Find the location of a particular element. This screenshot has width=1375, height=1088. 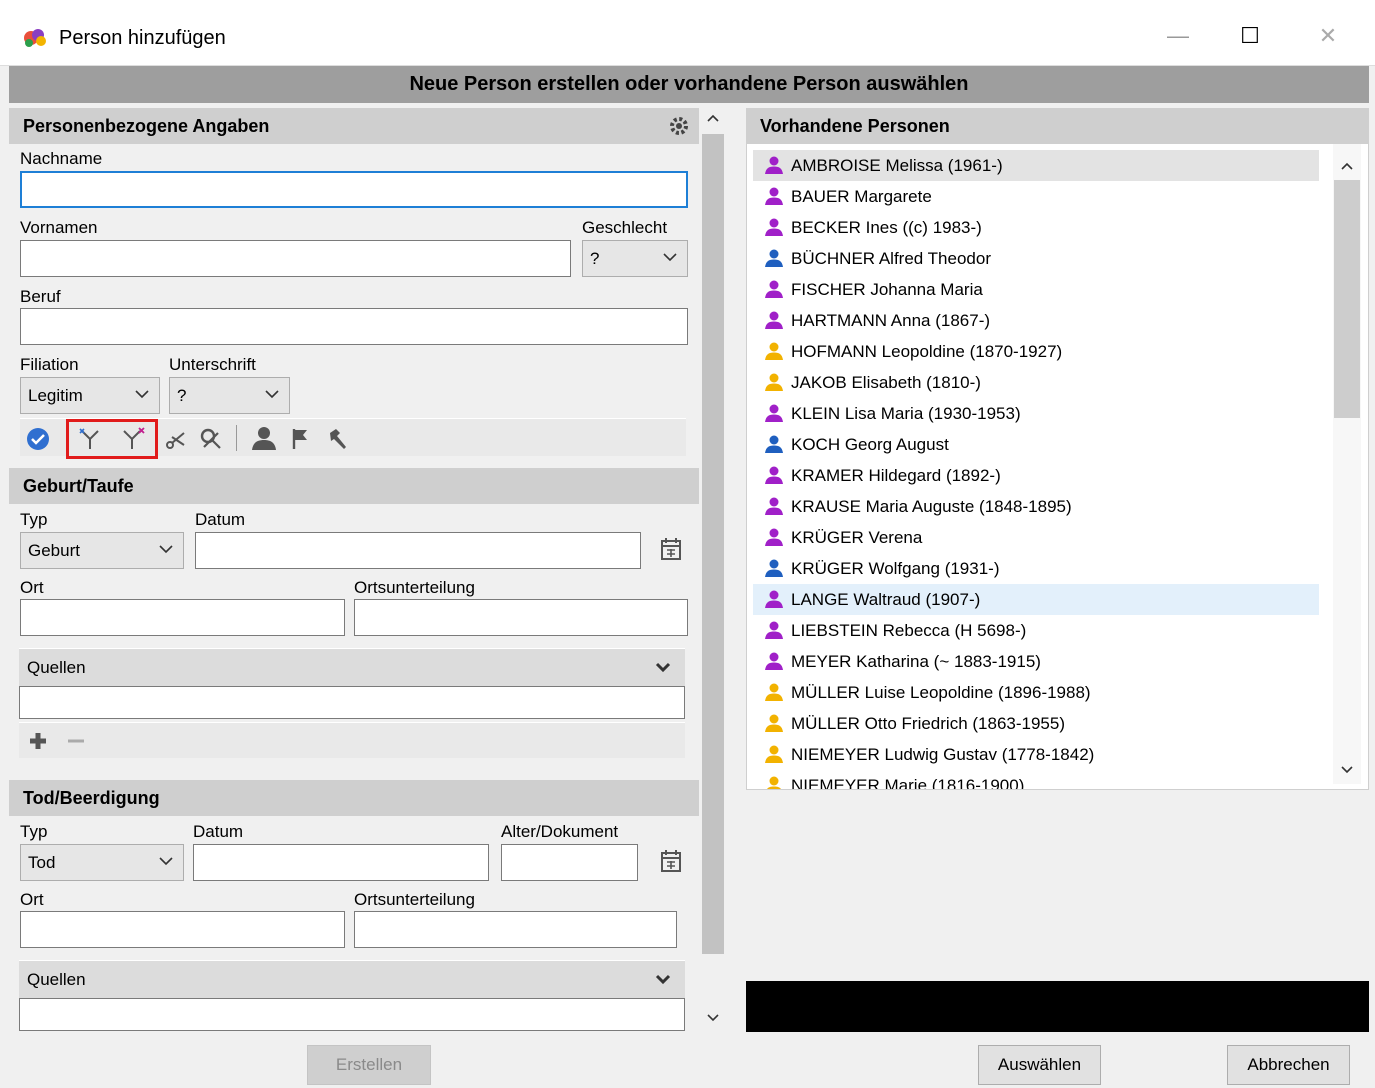

death-quellen-list is located at coordinates (352, 1014).